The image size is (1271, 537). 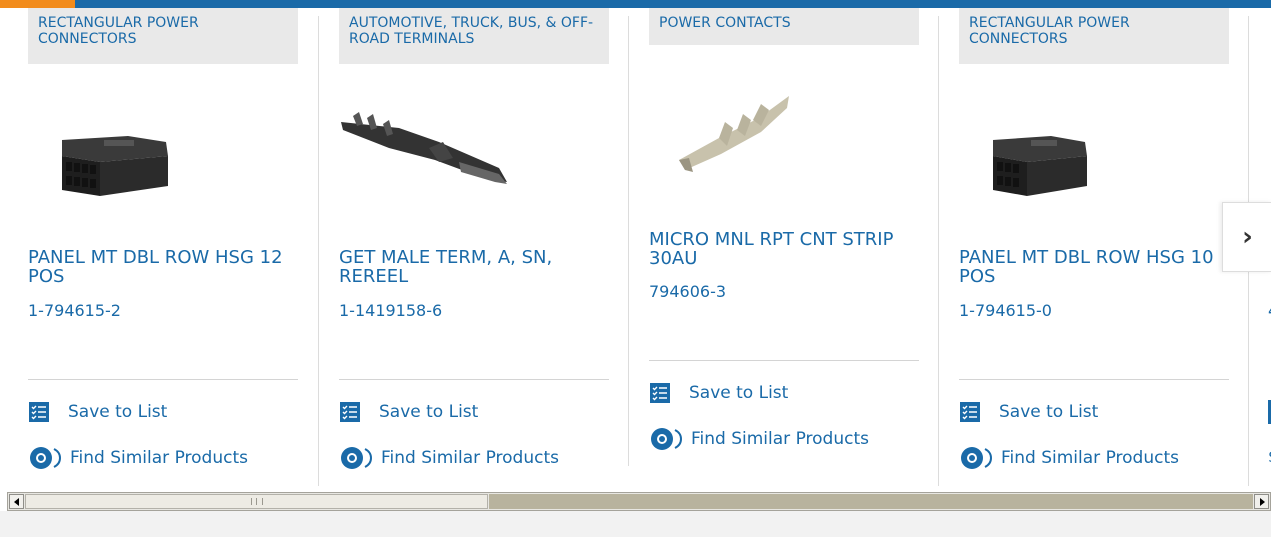 I want to click on scrollbar-thumb, so click(x=256, y=501).